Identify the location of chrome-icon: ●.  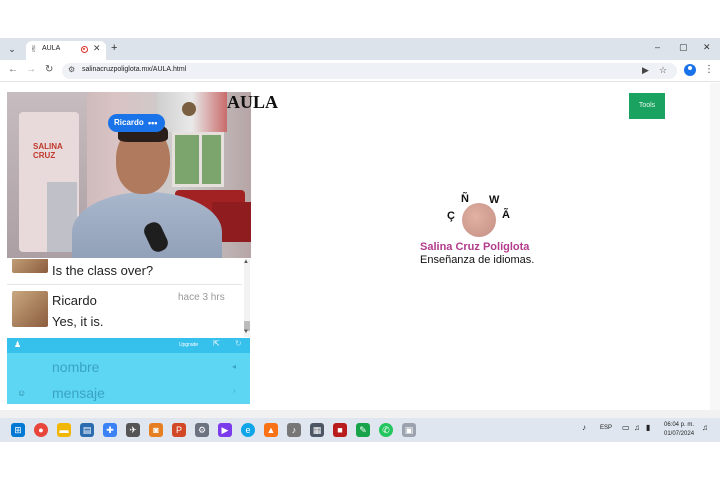
(41, 430).